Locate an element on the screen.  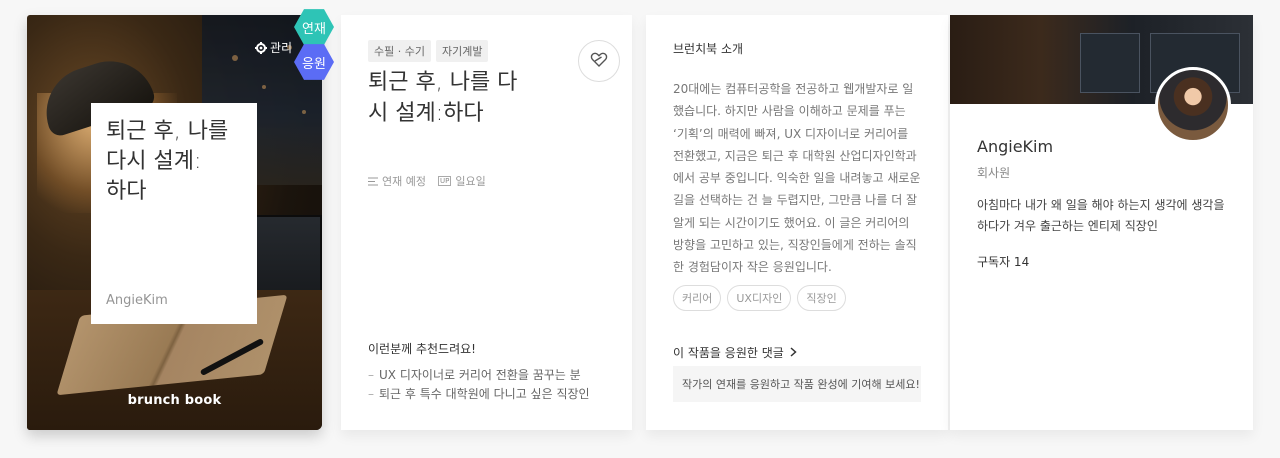
heart-pin-icon is located at coordinates (599, 61).